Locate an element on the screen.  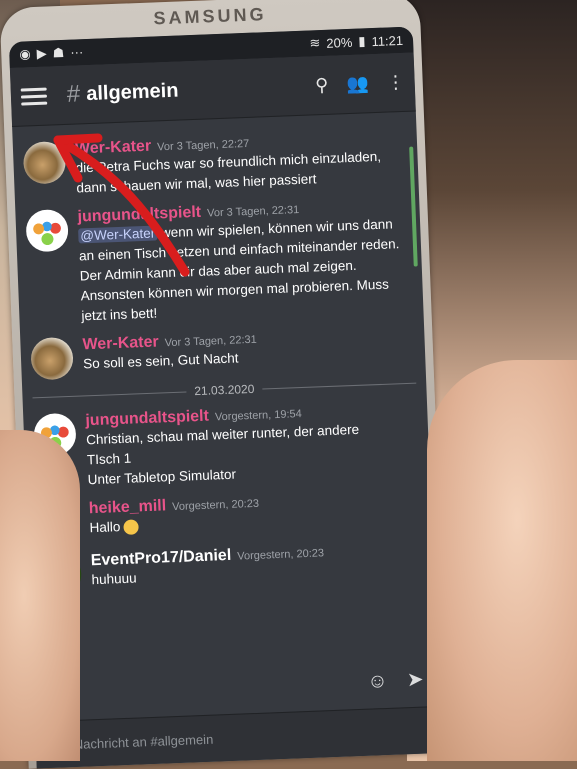
search-icon: ⚲ is located at coordinates (322, 84).